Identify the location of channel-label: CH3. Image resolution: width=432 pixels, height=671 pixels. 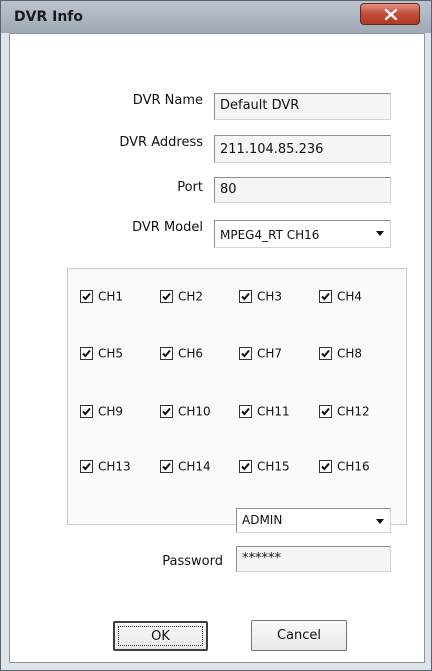
(270, 296).